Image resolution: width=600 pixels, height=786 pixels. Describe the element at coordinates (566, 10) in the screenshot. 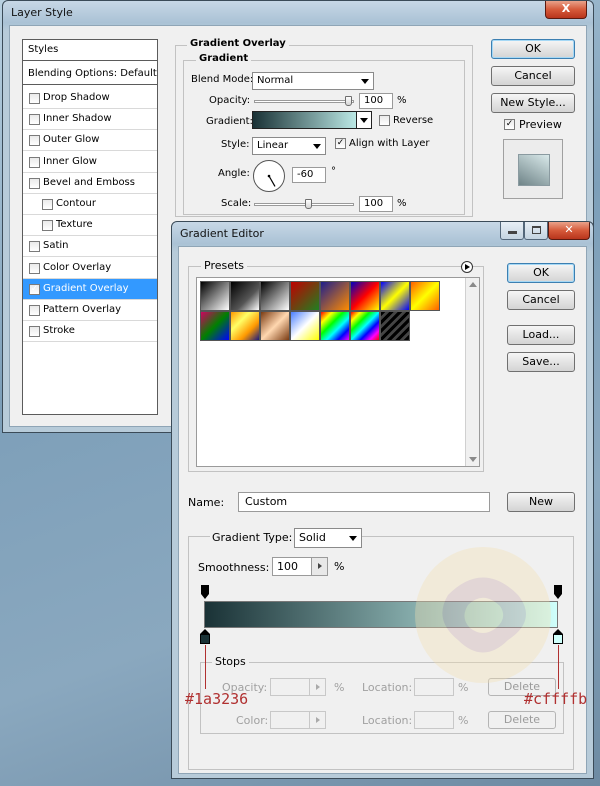

I see `close-button: X` at that location.